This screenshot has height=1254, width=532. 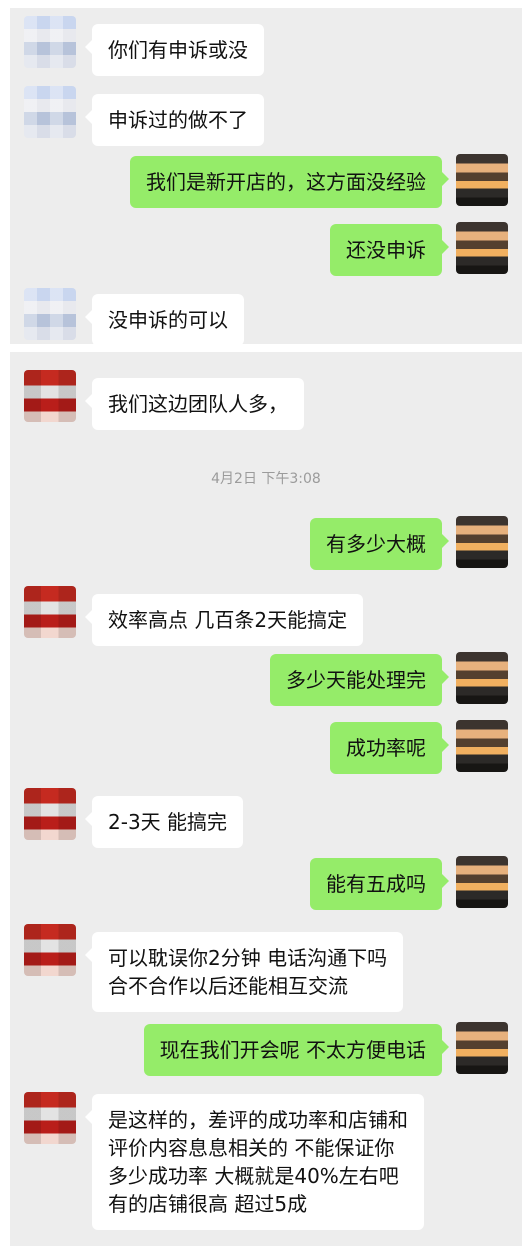 What do you see at coordinates (174, 120) in the screenshot?
I see `incoming-message: 申诉过的做不了` at bounding box center [174, 120].